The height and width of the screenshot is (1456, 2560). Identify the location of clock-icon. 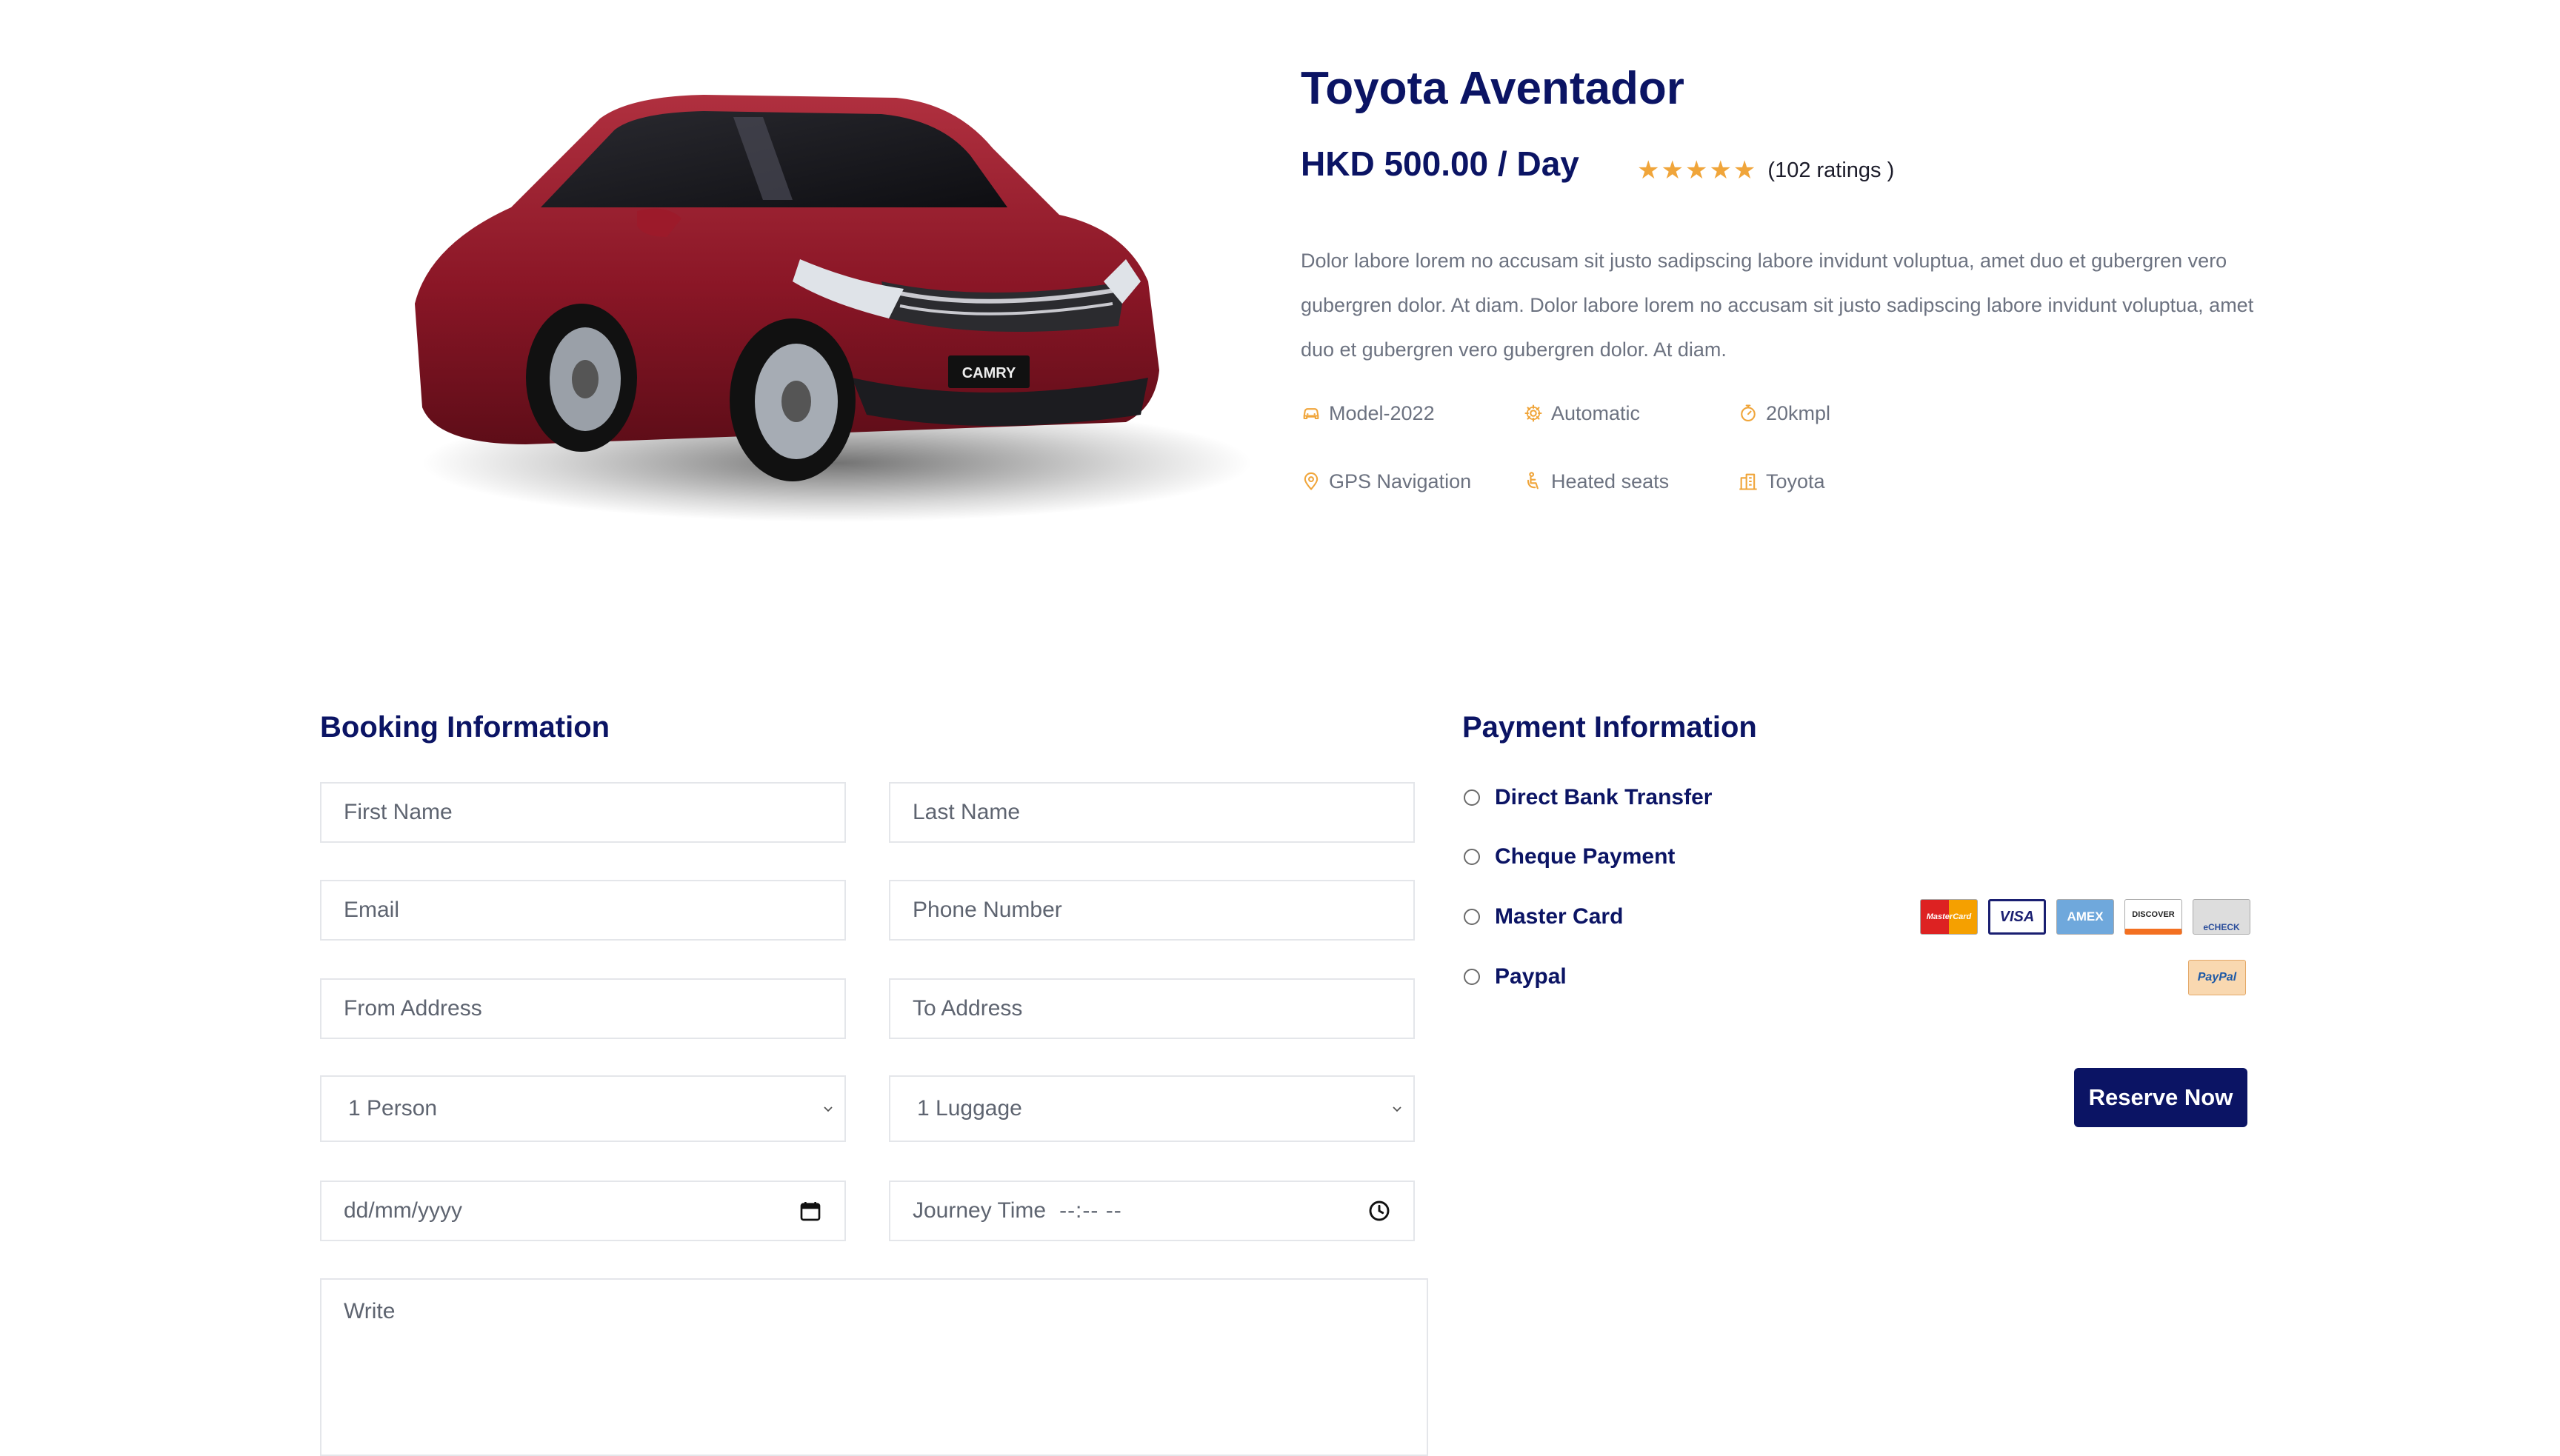
(1379, 1211).